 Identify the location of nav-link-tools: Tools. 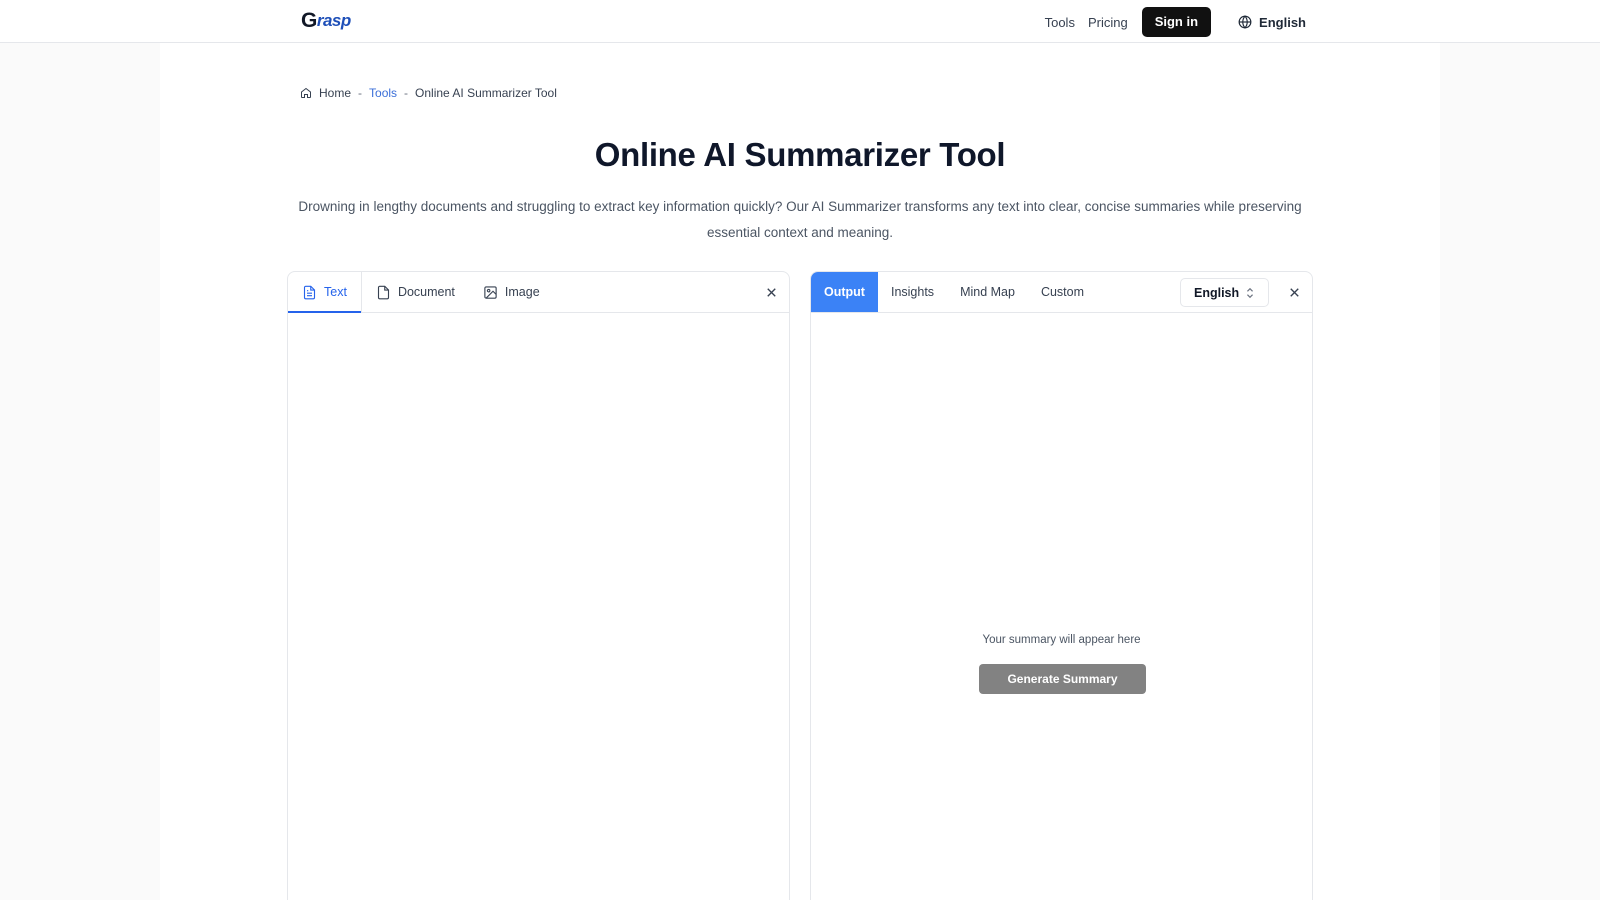
(1060, 22).